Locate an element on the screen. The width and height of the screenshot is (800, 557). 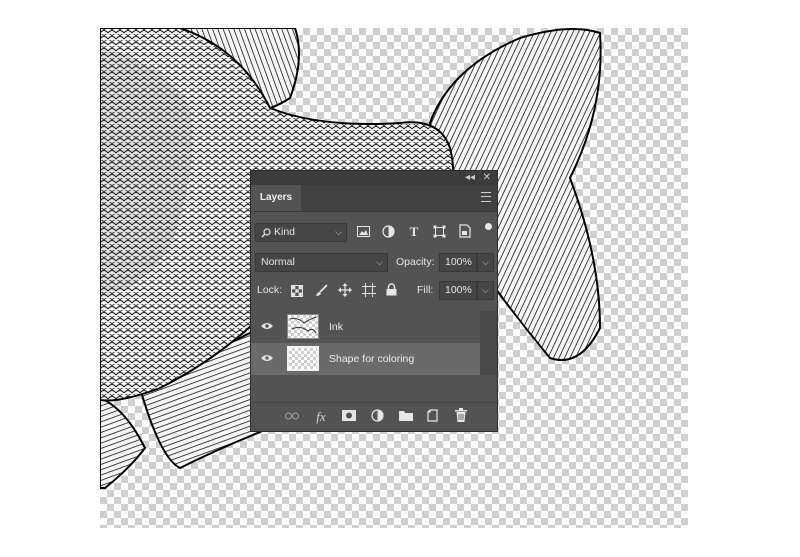
blend-row: Normal ⌵ Opacity: 100% ⌵ is located at coordinates (374, 264).